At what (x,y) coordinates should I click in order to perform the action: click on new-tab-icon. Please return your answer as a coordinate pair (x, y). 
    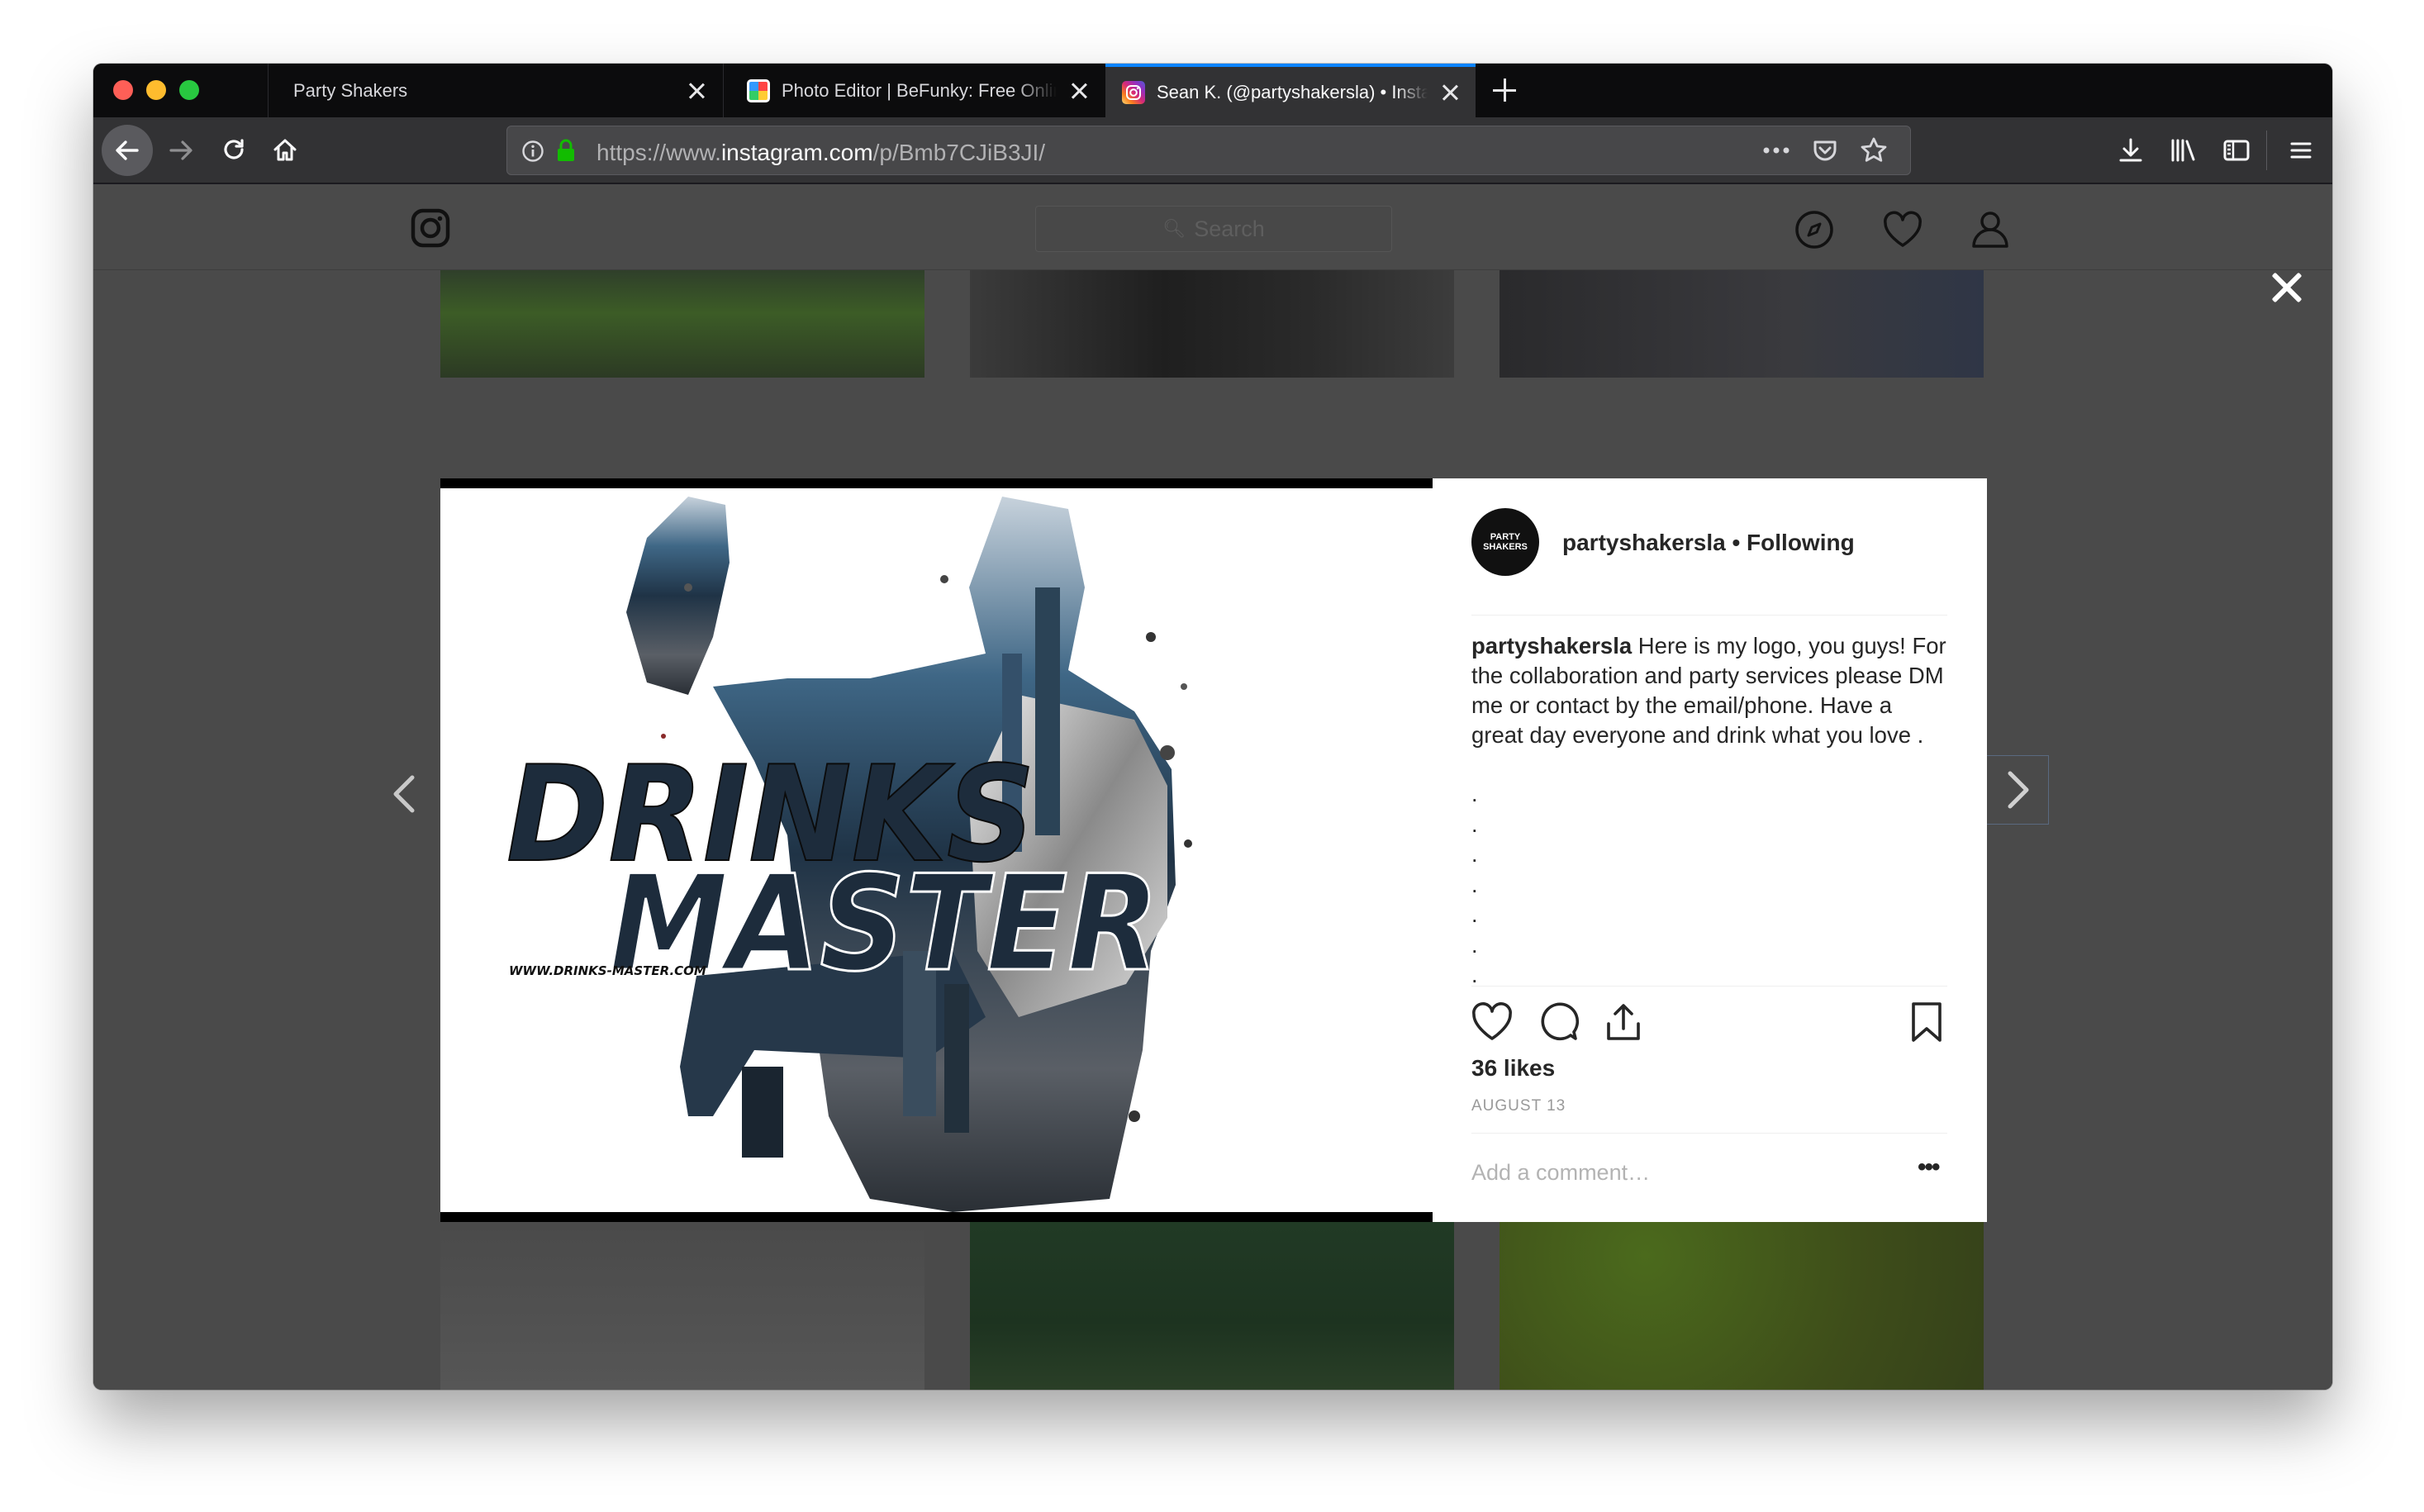
    Looking at the image, I should click on (1504, 90).